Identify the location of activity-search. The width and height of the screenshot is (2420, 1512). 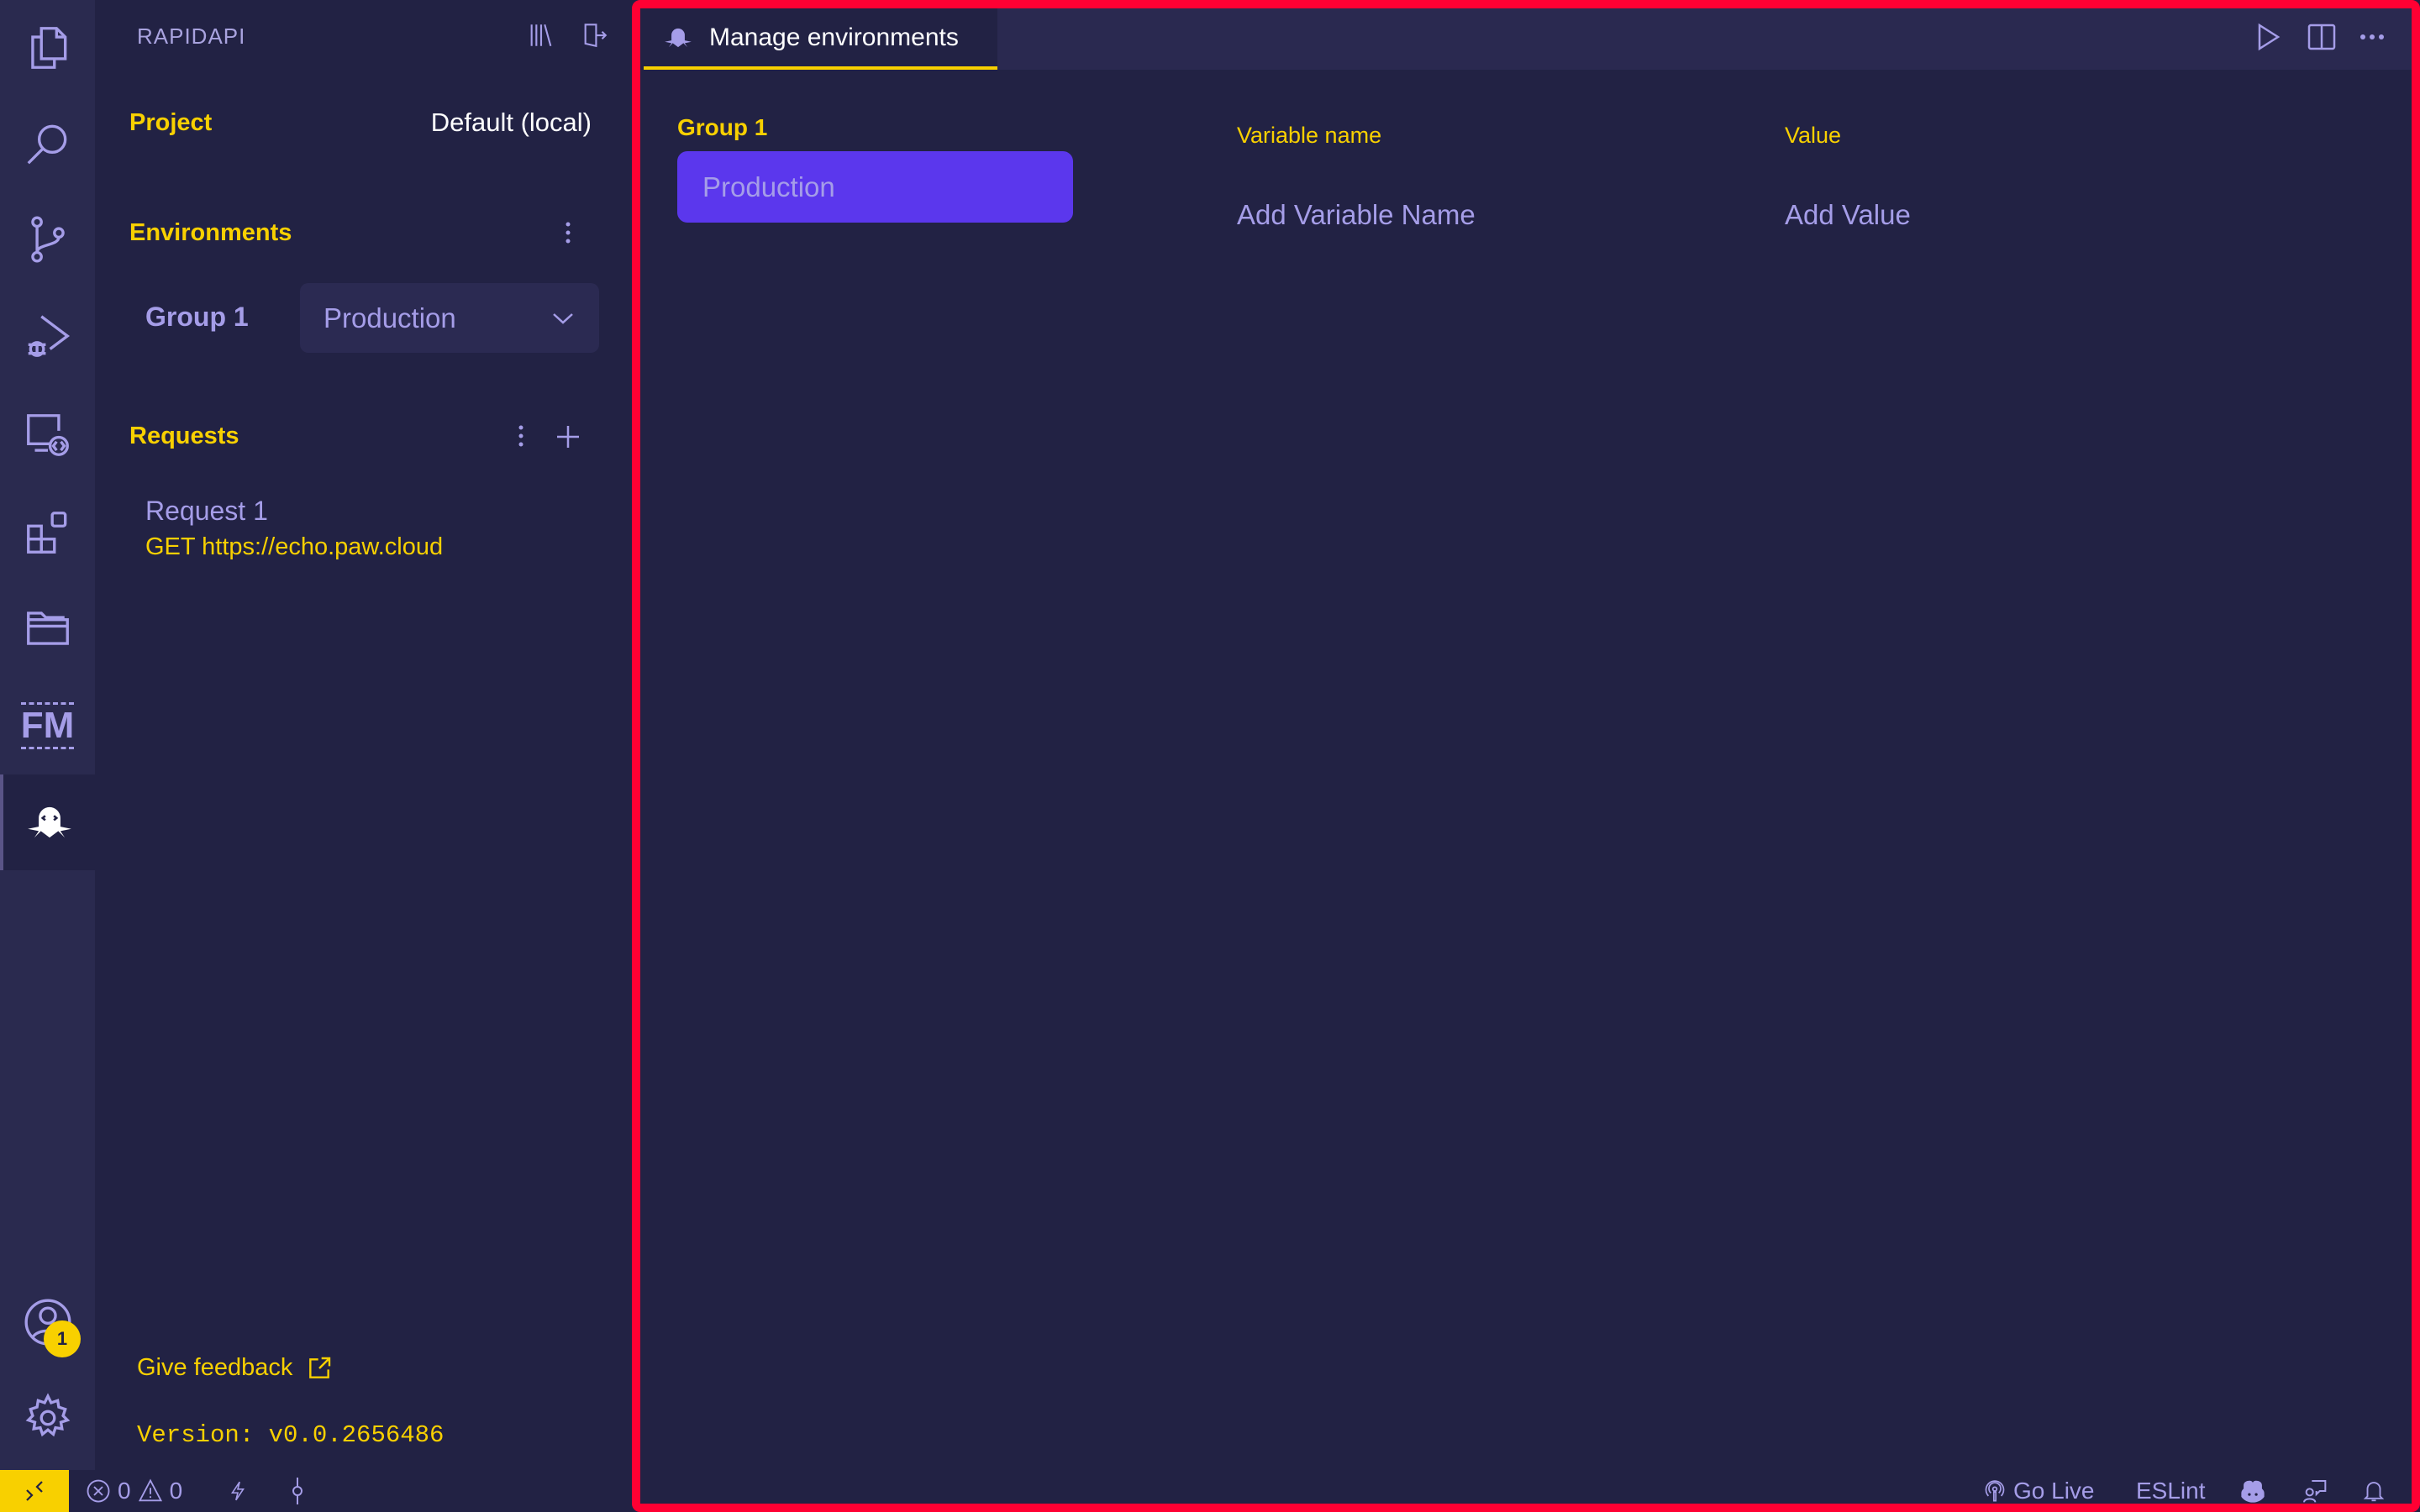
(47, 144).